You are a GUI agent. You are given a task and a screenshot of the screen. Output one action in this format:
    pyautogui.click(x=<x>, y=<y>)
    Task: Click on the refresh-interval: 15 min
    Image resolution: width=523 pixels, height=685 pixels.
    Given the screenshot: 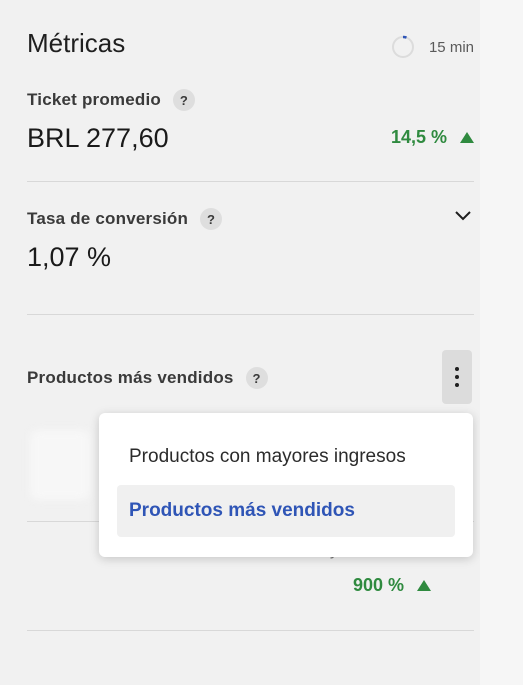 What is the action you would take?
    pyautogui.click(x=451, y=47)
    